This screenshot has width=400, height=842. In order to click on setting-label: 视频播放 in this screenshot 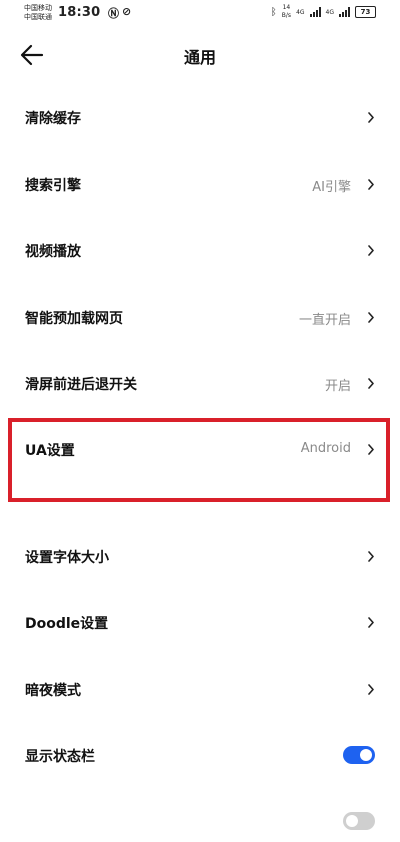, I will do `click(53, 252)`.